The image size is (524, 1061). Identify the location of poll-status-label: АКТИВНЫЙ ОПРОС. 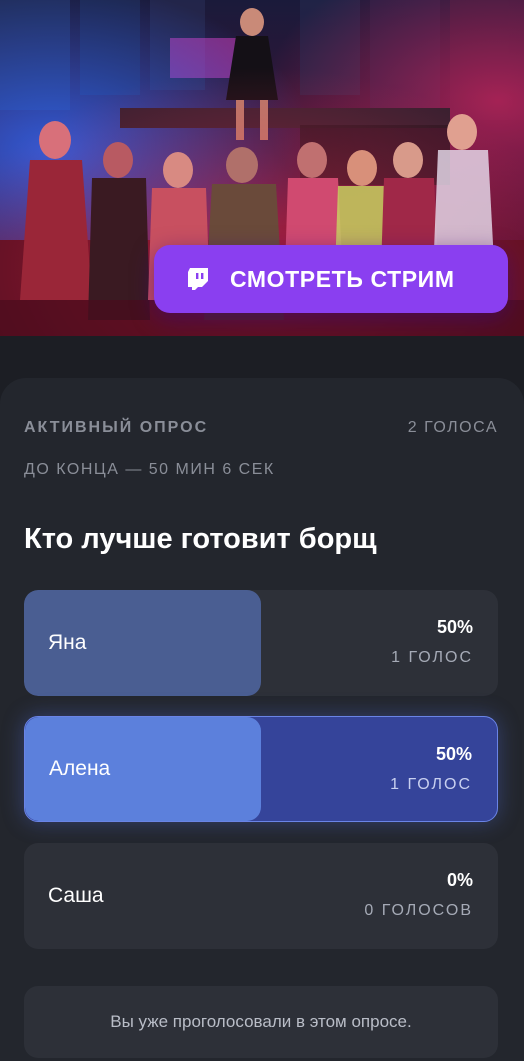
(116, 427).